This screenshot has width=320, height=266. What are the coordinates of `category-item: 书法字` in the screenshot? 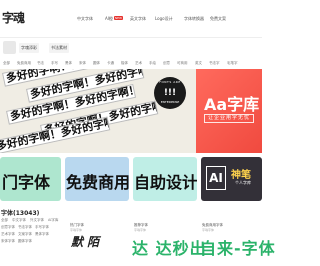 It's located at (214, 63).